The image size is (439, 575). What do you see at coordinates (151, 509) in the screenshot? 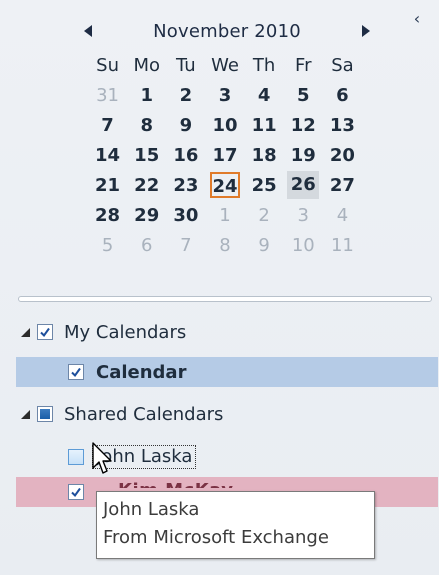
I see `tooltip-line-name: John Laska` at bounding box center [151, 509].